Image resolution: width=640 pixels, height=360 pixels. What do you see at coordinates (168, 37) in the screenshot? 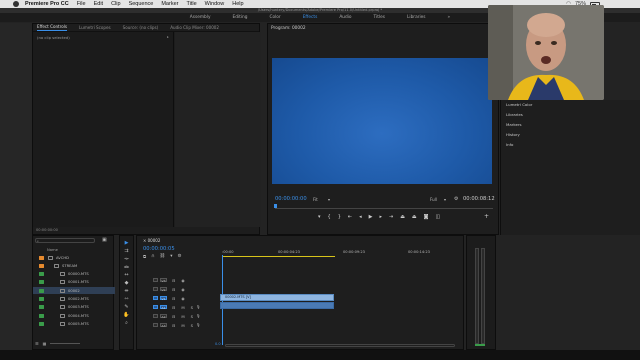
I see `panel-menu-icon: ▸` at bounding box center [168, 37].